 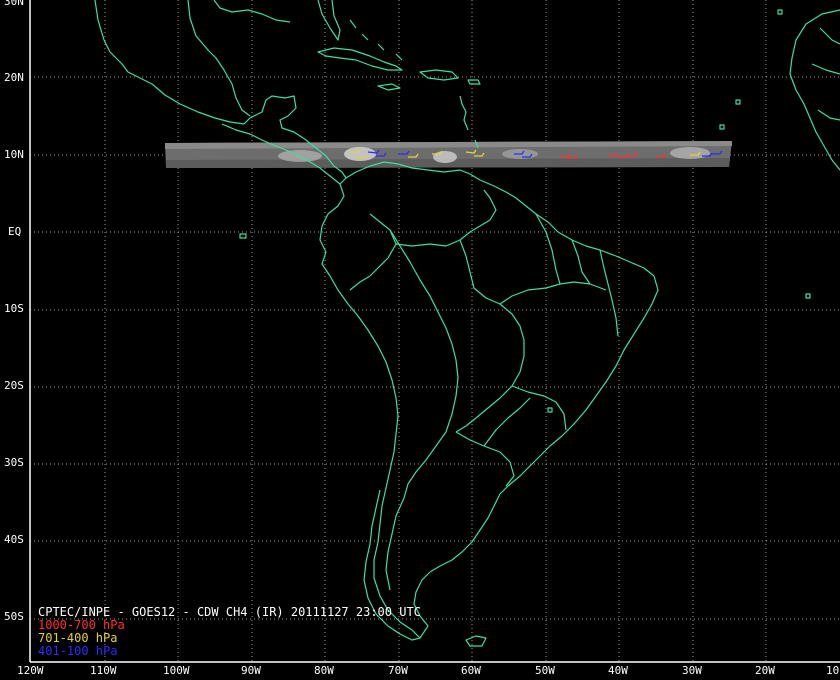 What do you see at coordinates (78, 651) in the screenshot?
I see `legend-entry-high: 401-100 hPa` at bounding box center [78, 651].